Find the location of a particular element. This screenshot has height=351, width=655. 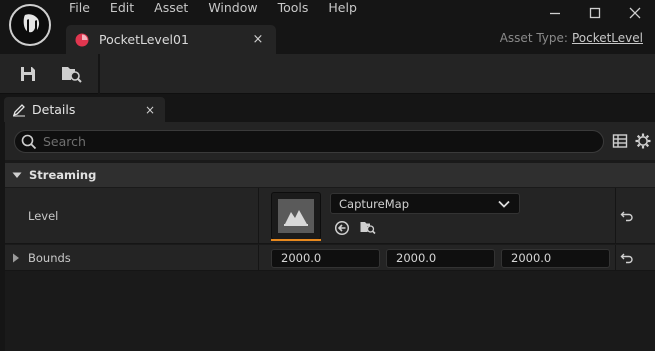

toolbar is located at coordinates (327, 74).